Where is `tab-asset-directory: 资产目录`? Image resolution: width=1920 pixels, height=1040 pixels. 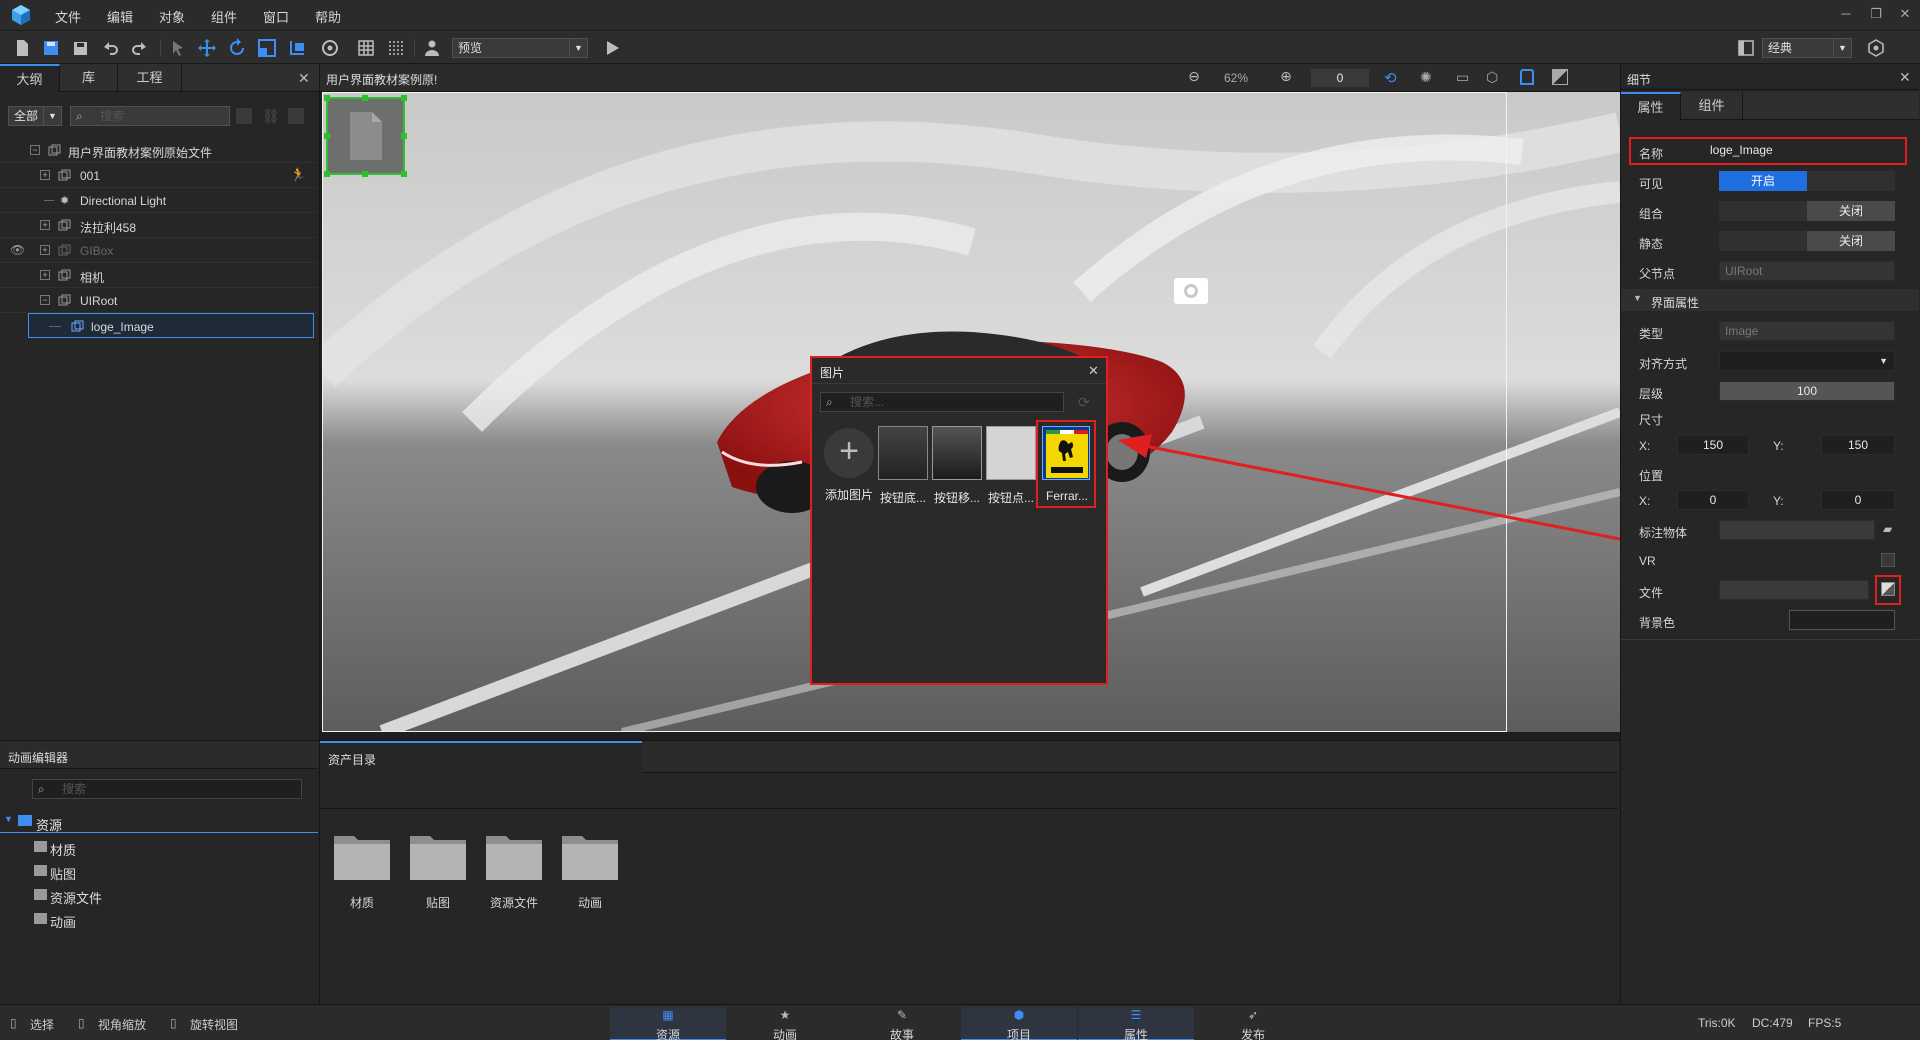 tab-asset-directory: 资产目录 is located at coordinates (481, 757).